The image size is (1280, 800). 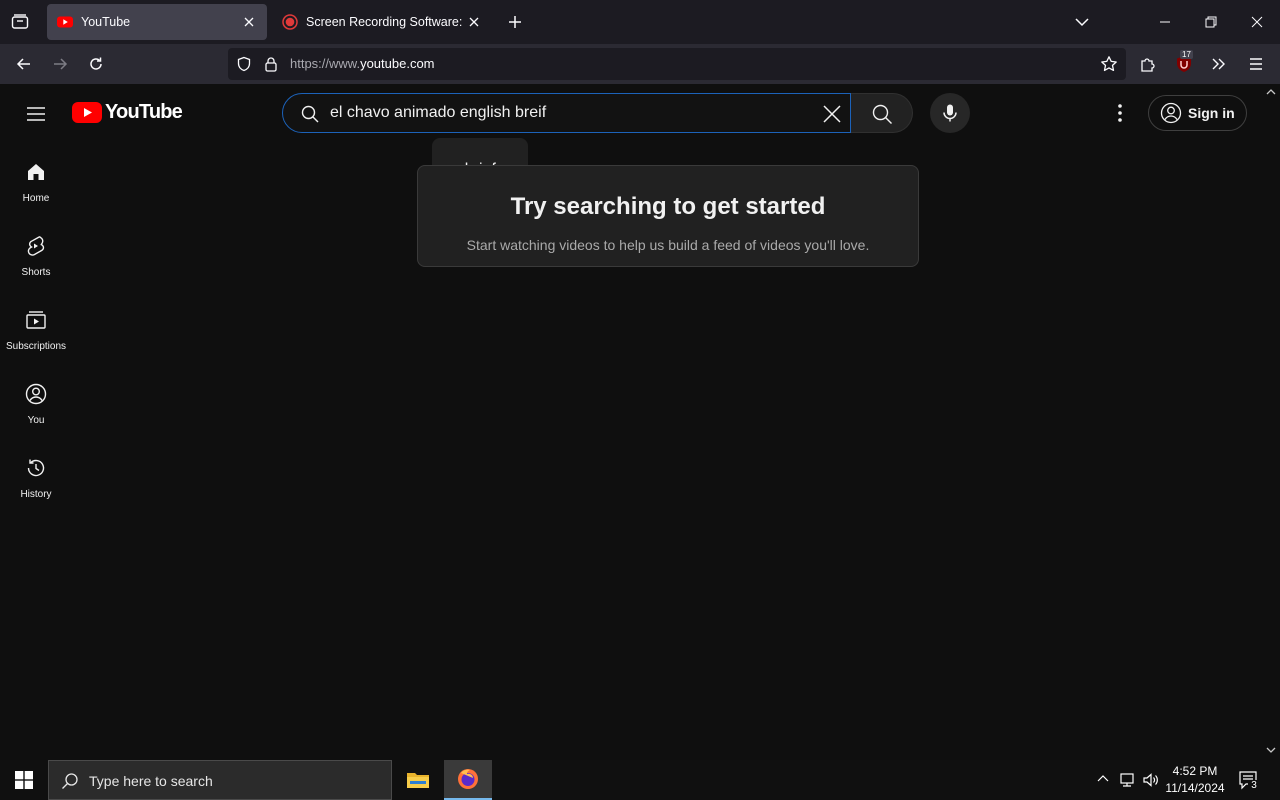 I want to click on guide-menu-button, so click(x=36, y=114).